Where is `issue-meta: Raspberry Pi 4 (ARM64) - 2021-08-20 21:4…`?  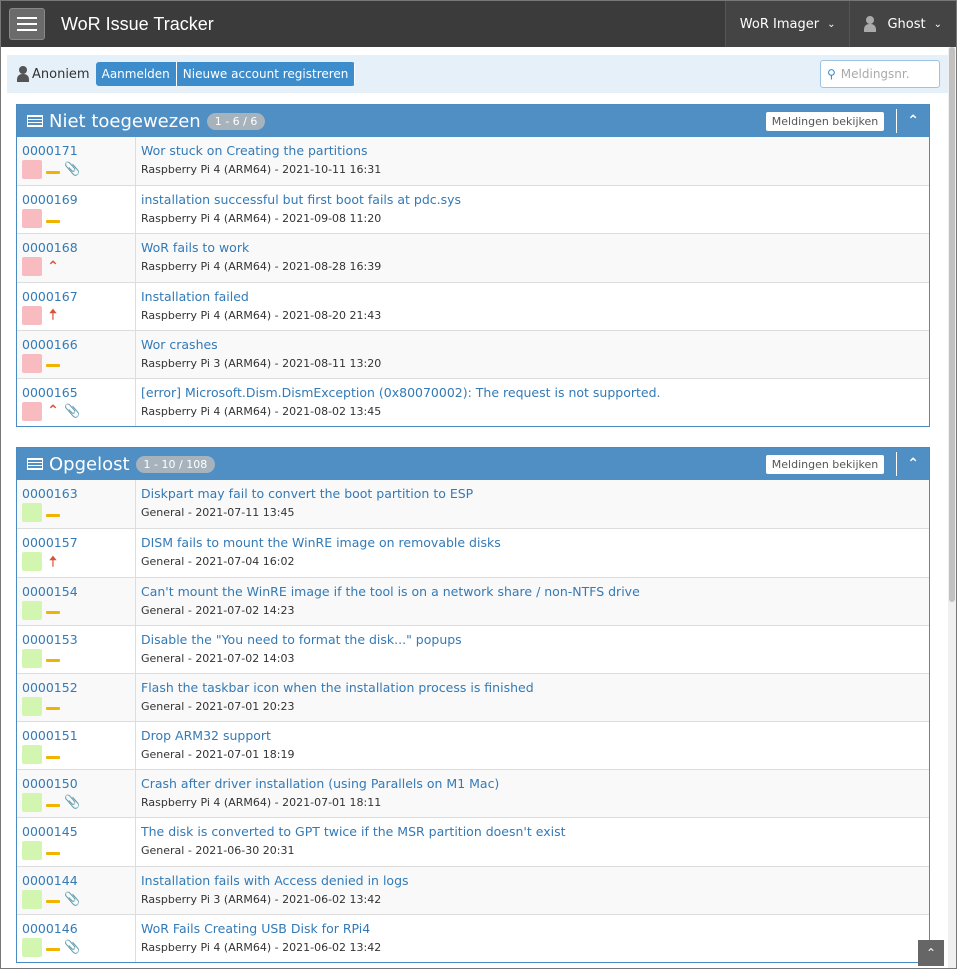 issue-meta: Raspberry Pi 4 (ARM64) - 2021-08-20 21:4… is located at coordinates (261, 315).